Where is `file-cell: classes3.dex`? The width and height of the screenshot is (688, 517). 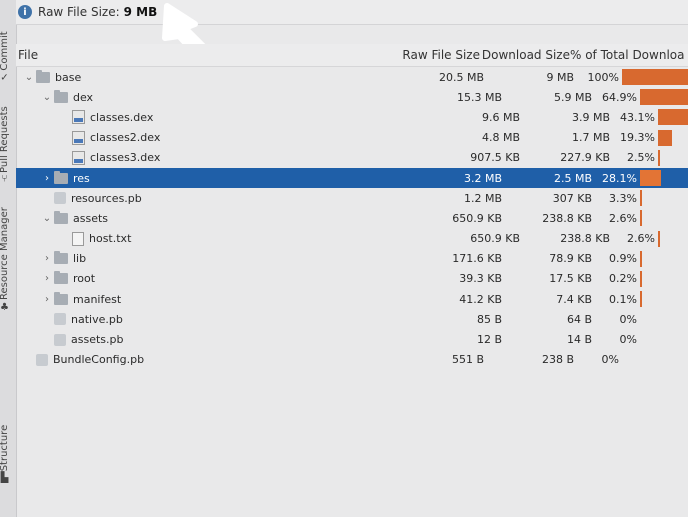 file-cell: classes3.dex is located at coordinates (224, 157).